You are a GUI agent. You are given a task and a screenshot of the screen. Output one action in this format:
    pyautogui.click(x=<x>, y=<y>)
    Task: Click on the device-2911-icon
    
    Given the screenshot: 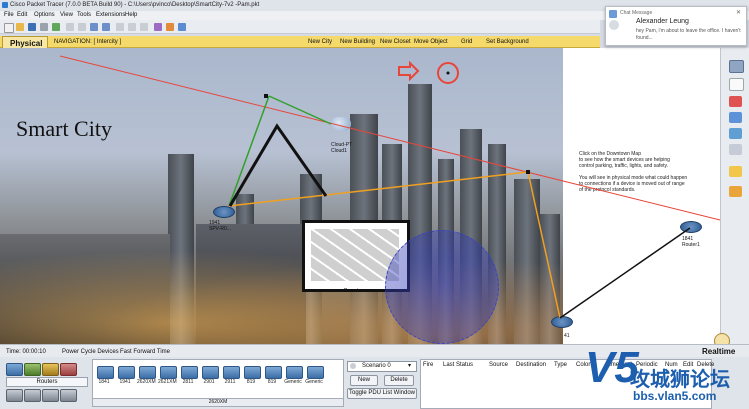 What is the action you would take?
    pyautogui.click(x=231, y=372)
    